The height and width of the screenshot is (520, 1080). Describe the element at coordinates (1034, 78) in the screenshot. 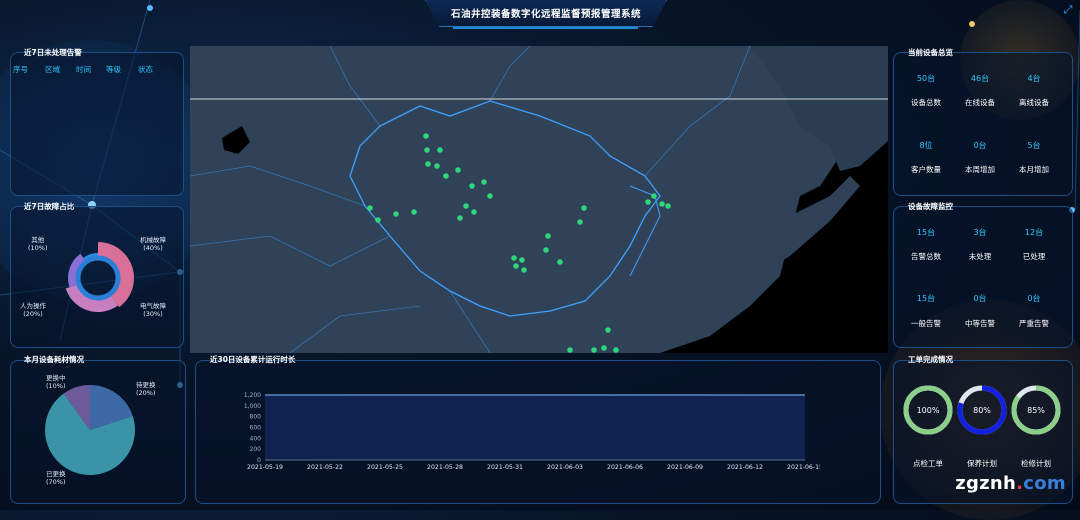

I see `overview-stat-value: 4台` at that location.